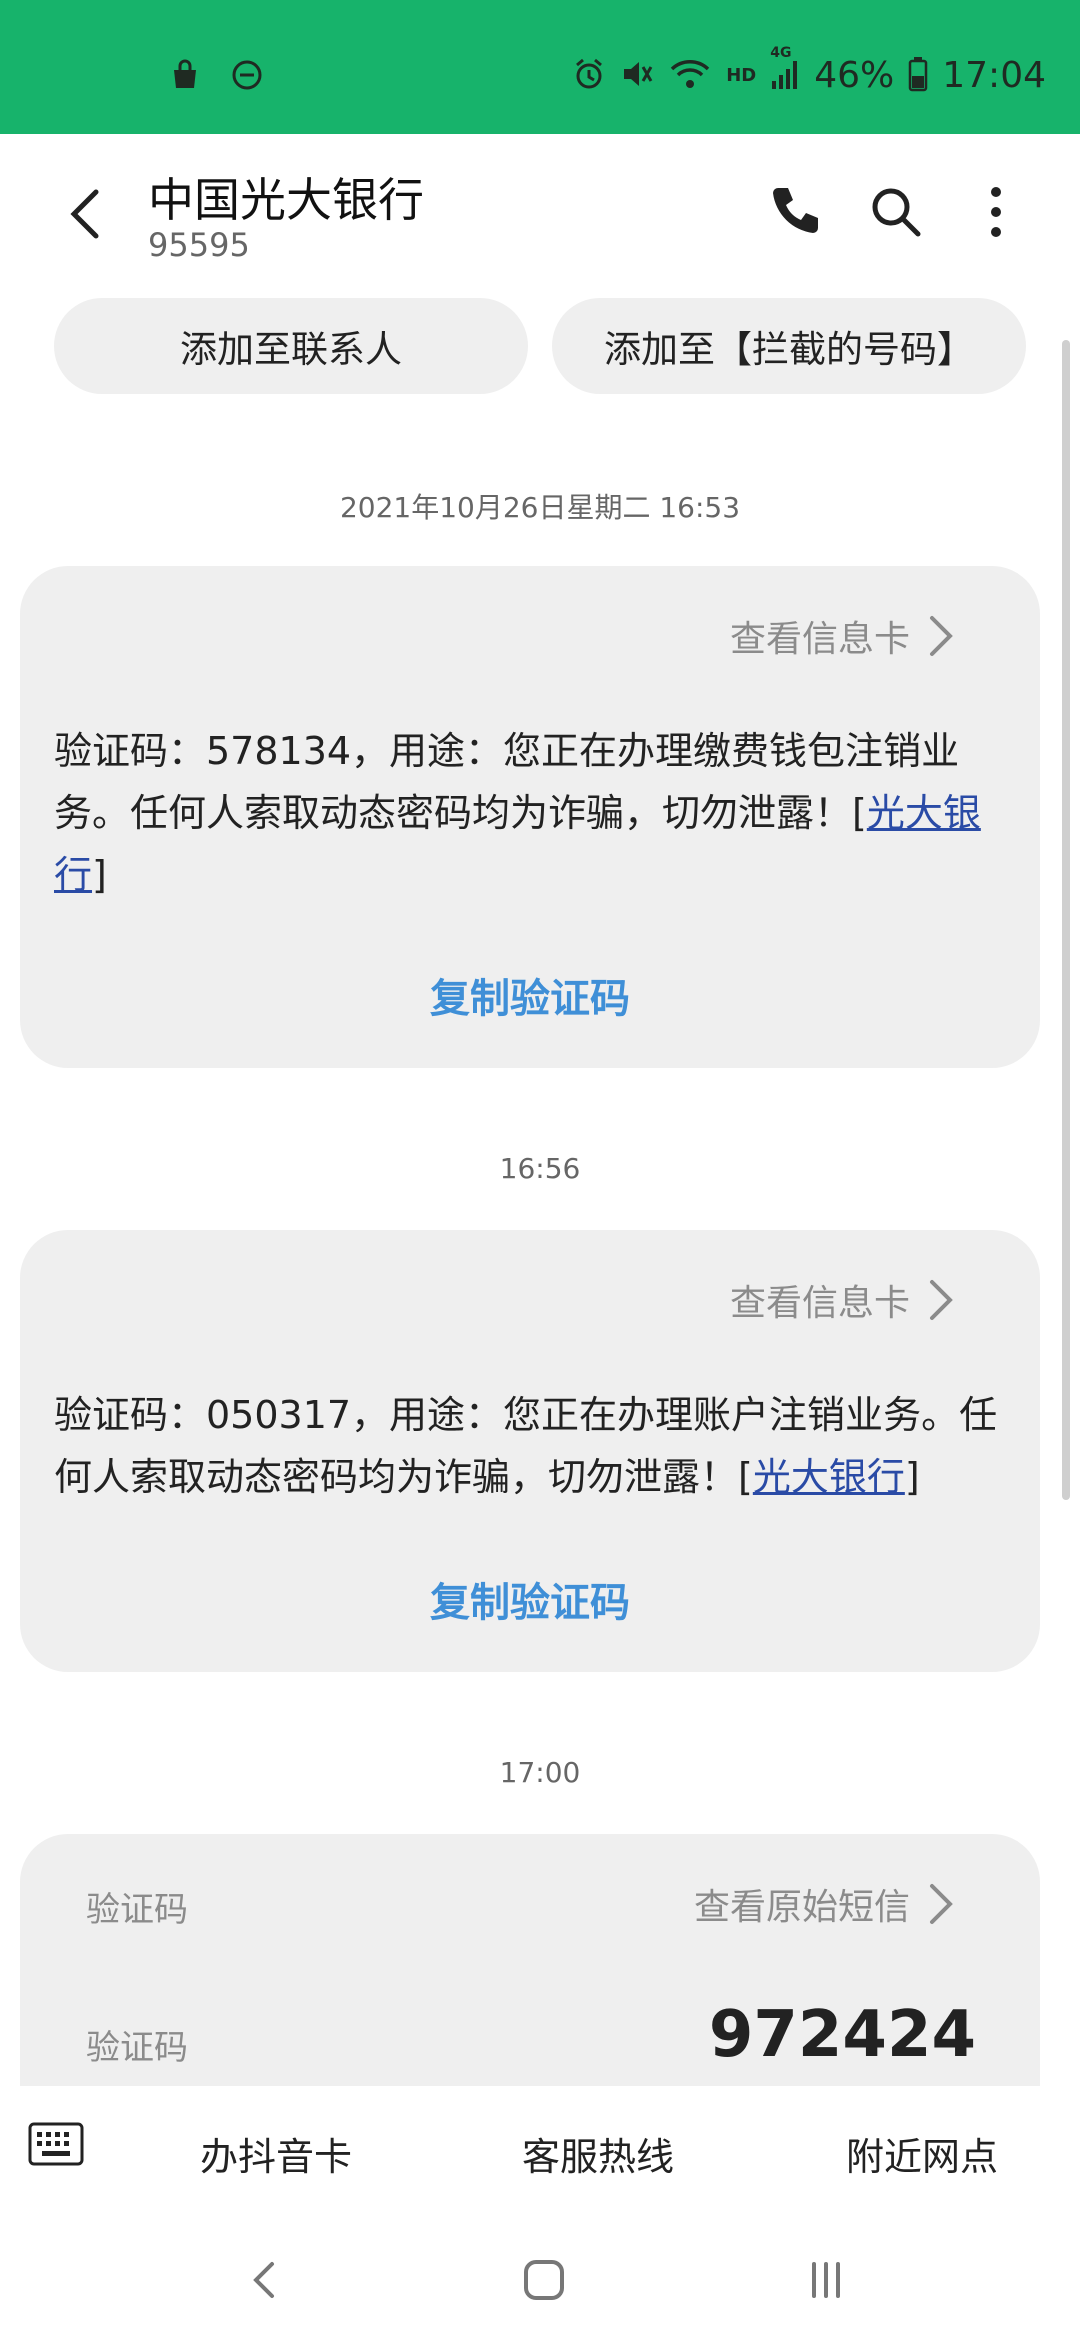  Describe the element at coordinates (540, 209) in the screenshot. I see `conversation-header: 中国光大银行 95595` at that location.